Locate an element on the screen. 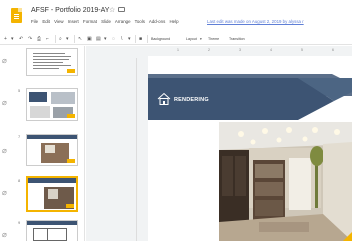 Image resolution: width=352 pixels, height=241 pixels. folder-icon is located at coordinates (121, 9).